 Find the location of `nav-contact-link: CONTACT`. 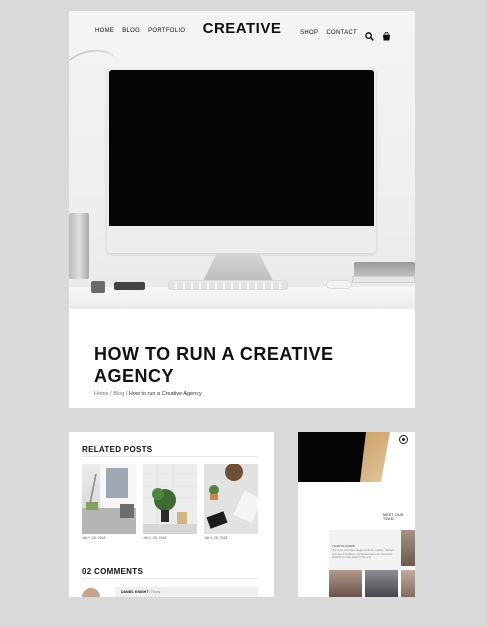

nav-contact-link: CONTACT is located at coordinates (341, 33).